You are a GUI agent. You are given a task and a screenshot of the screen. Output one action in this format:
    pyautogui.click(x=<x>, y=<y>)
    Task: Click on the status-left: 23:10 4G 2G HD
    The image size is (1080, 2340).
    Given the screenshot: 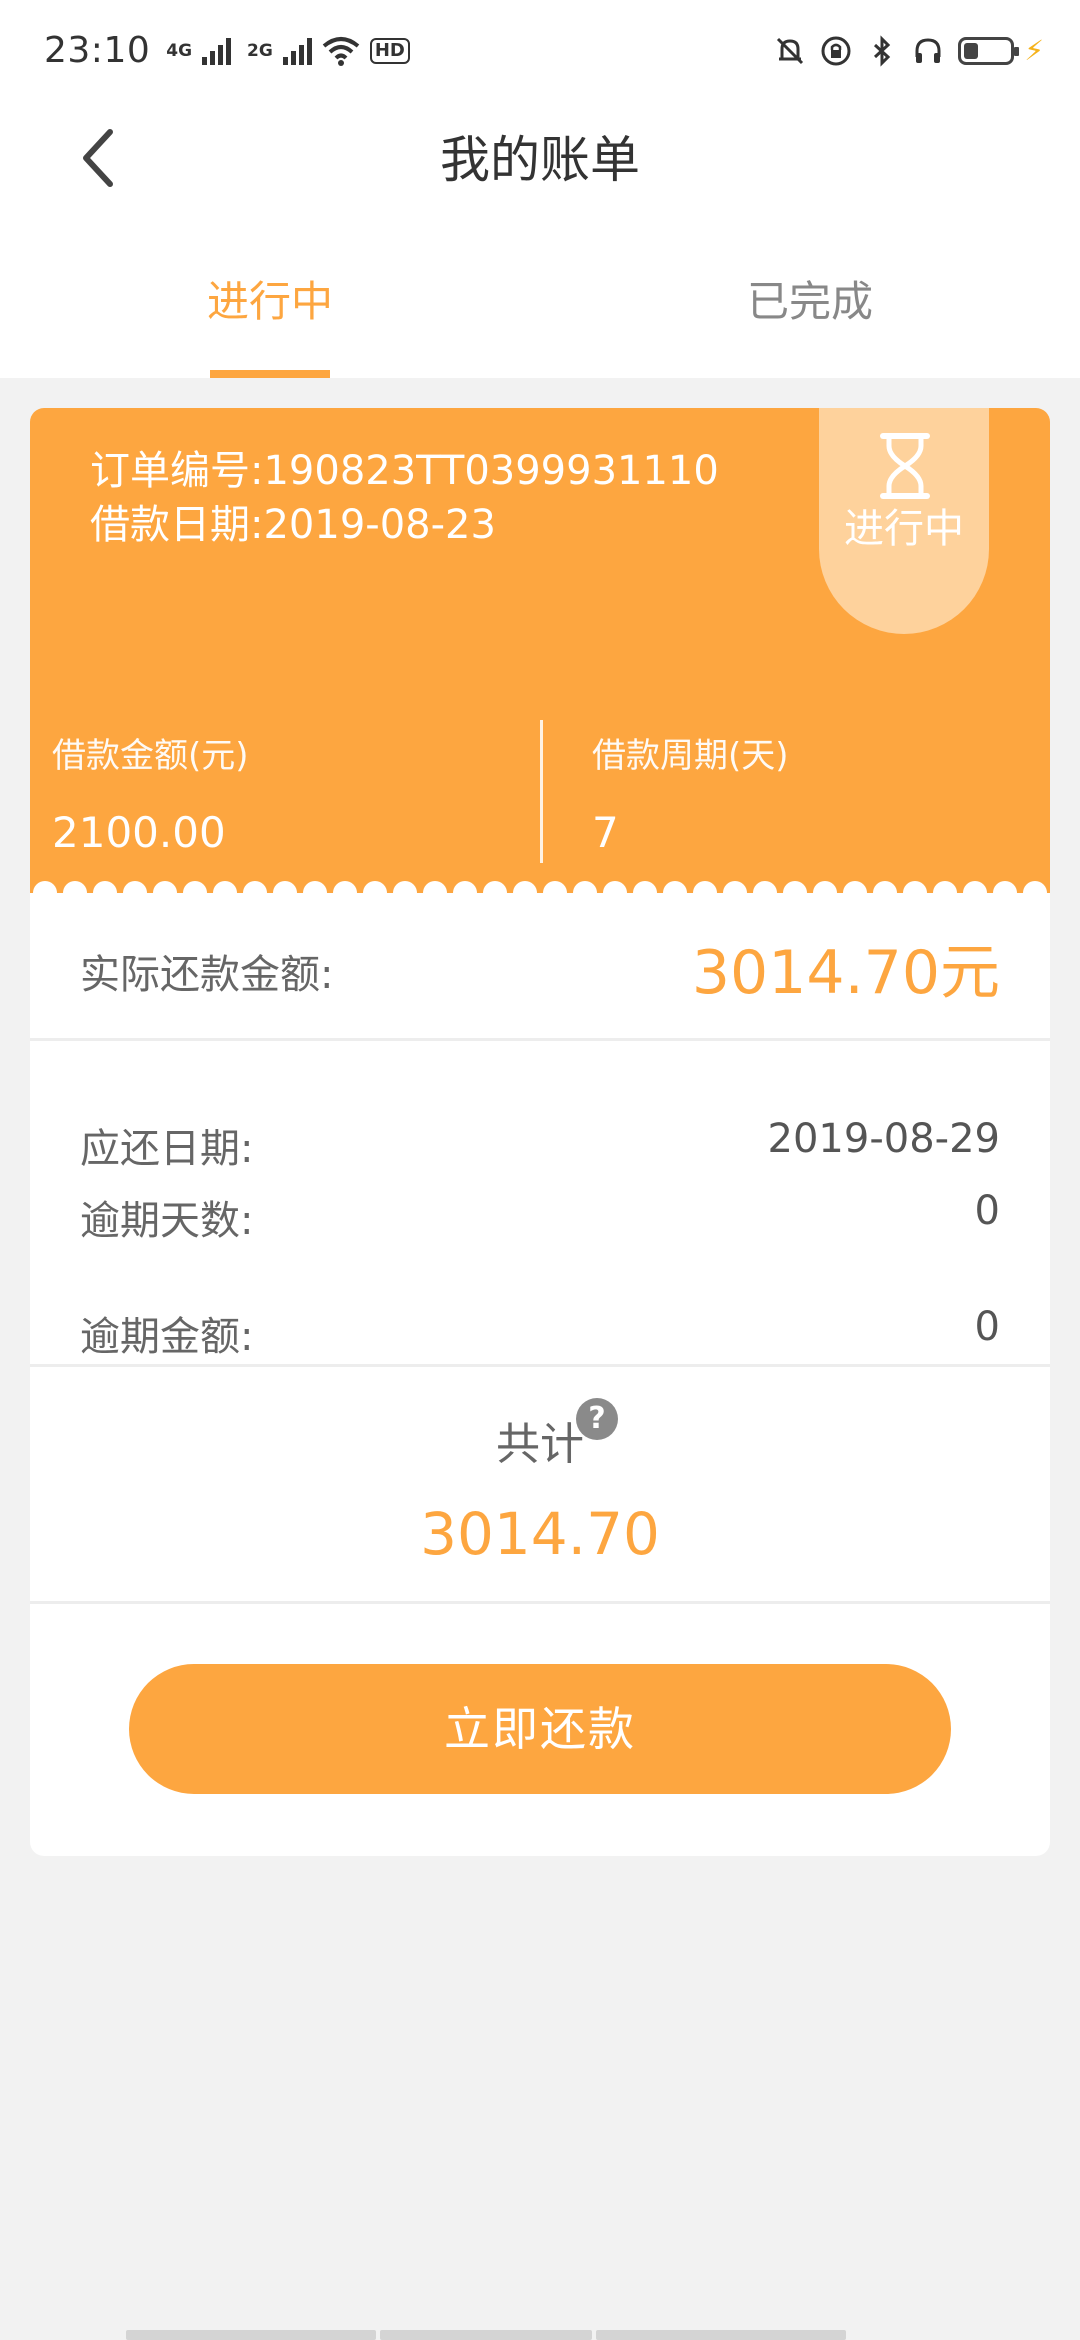 What is the action you would take?
    pyautogui.click(x=227, y=50)
    